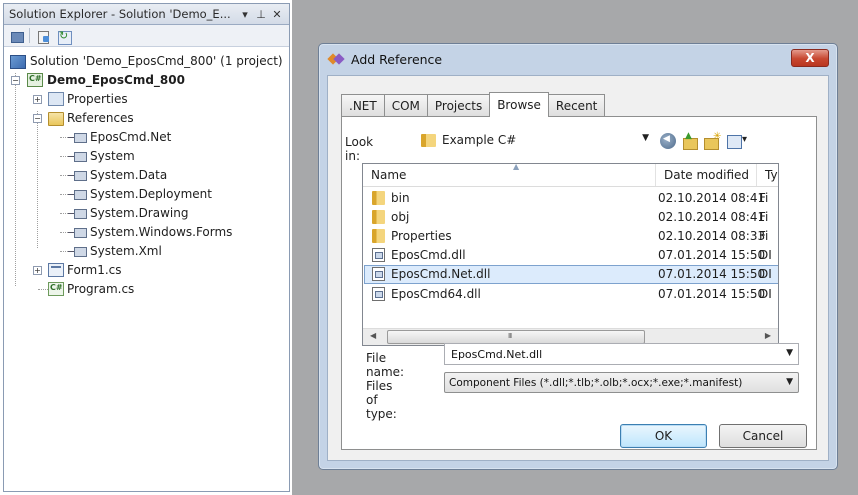  What do you see at coordinates (571, 198) in the screenshot?
I see `file-row: bin 02.10.2014 08:41 Fi` at bounding box center [571, 198].